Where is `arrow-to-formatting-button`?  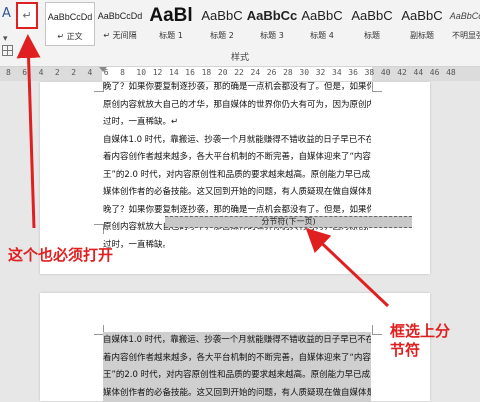
arrow-to-formatting-button is located at coordinates (31, 134).